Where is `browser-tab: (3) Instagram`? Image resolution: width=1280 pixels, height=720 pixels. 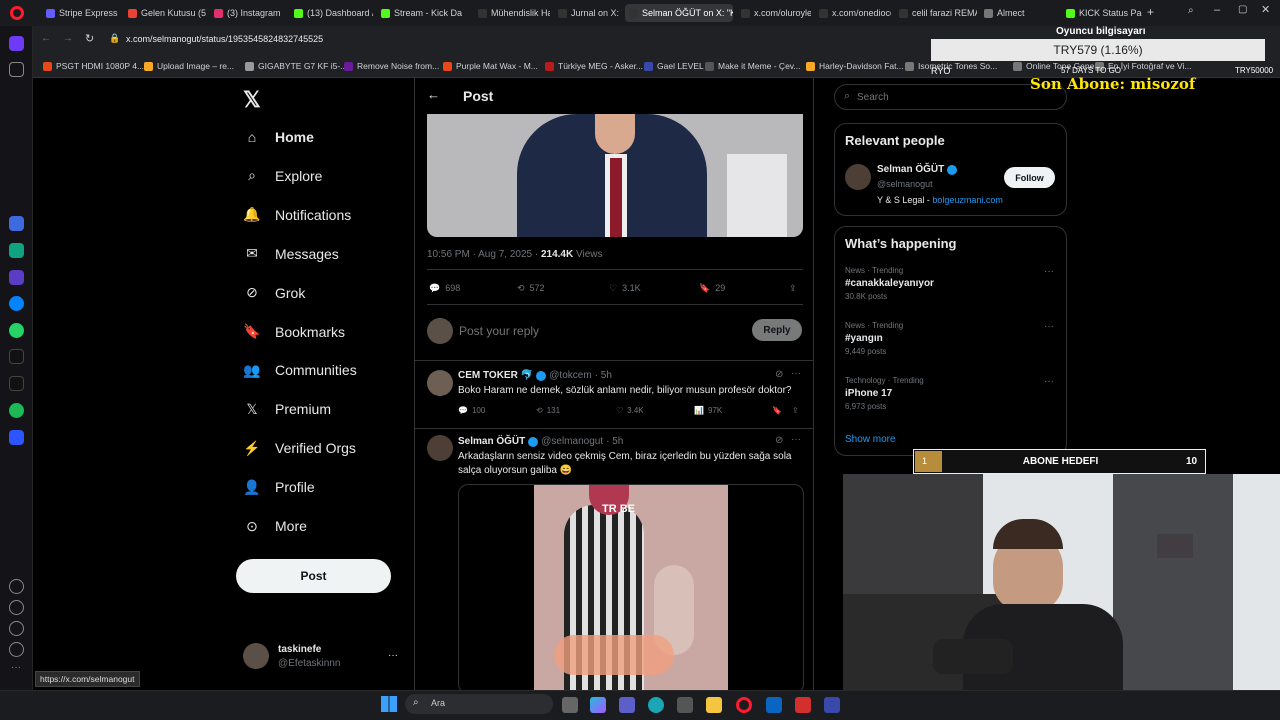 browser-tab: (3) Instagram is located at coordinates (248, 13).